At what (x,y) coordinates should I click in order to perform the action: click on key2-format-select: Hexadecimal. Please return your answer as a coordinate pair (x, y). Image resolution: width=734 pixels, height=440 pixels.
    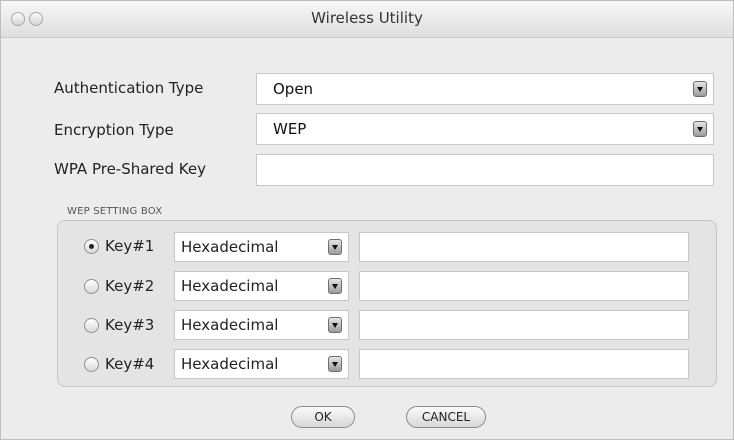
    Looking at the image, I should click on (261, 286).